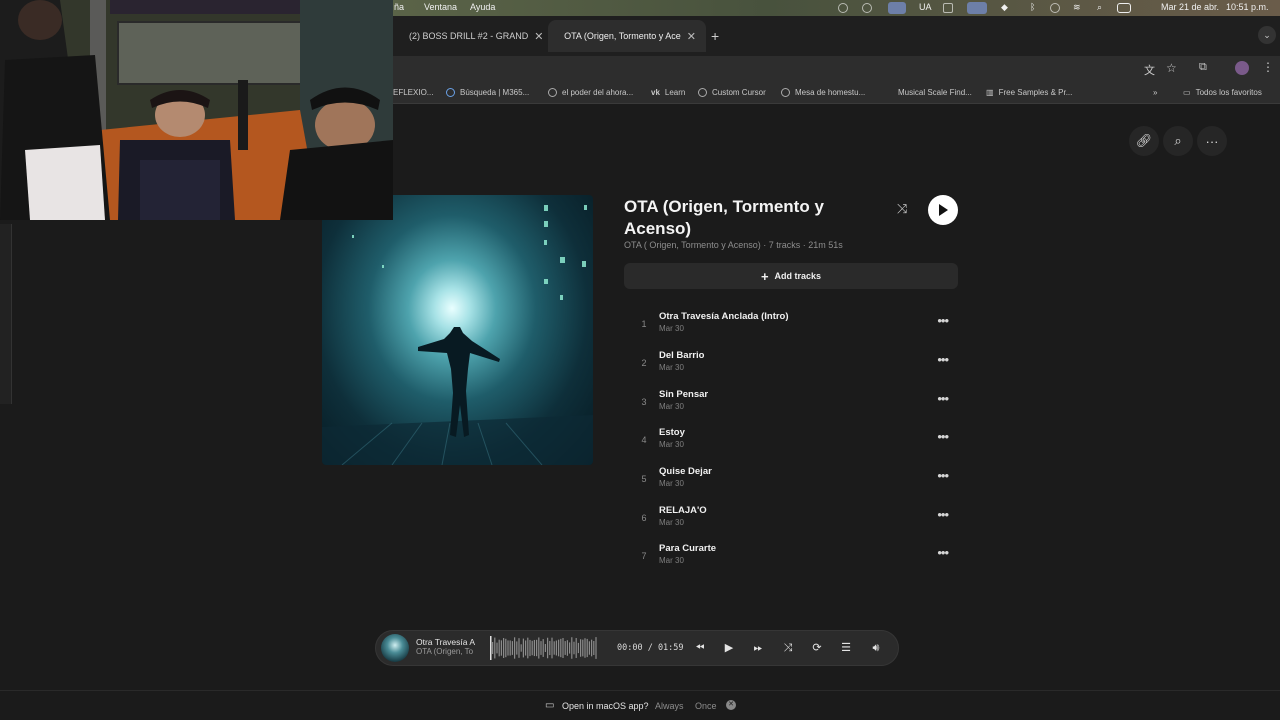 This screenshot has height=720, width=1280. I want to click on shuffle-button: ⤨, so click(908, 210).